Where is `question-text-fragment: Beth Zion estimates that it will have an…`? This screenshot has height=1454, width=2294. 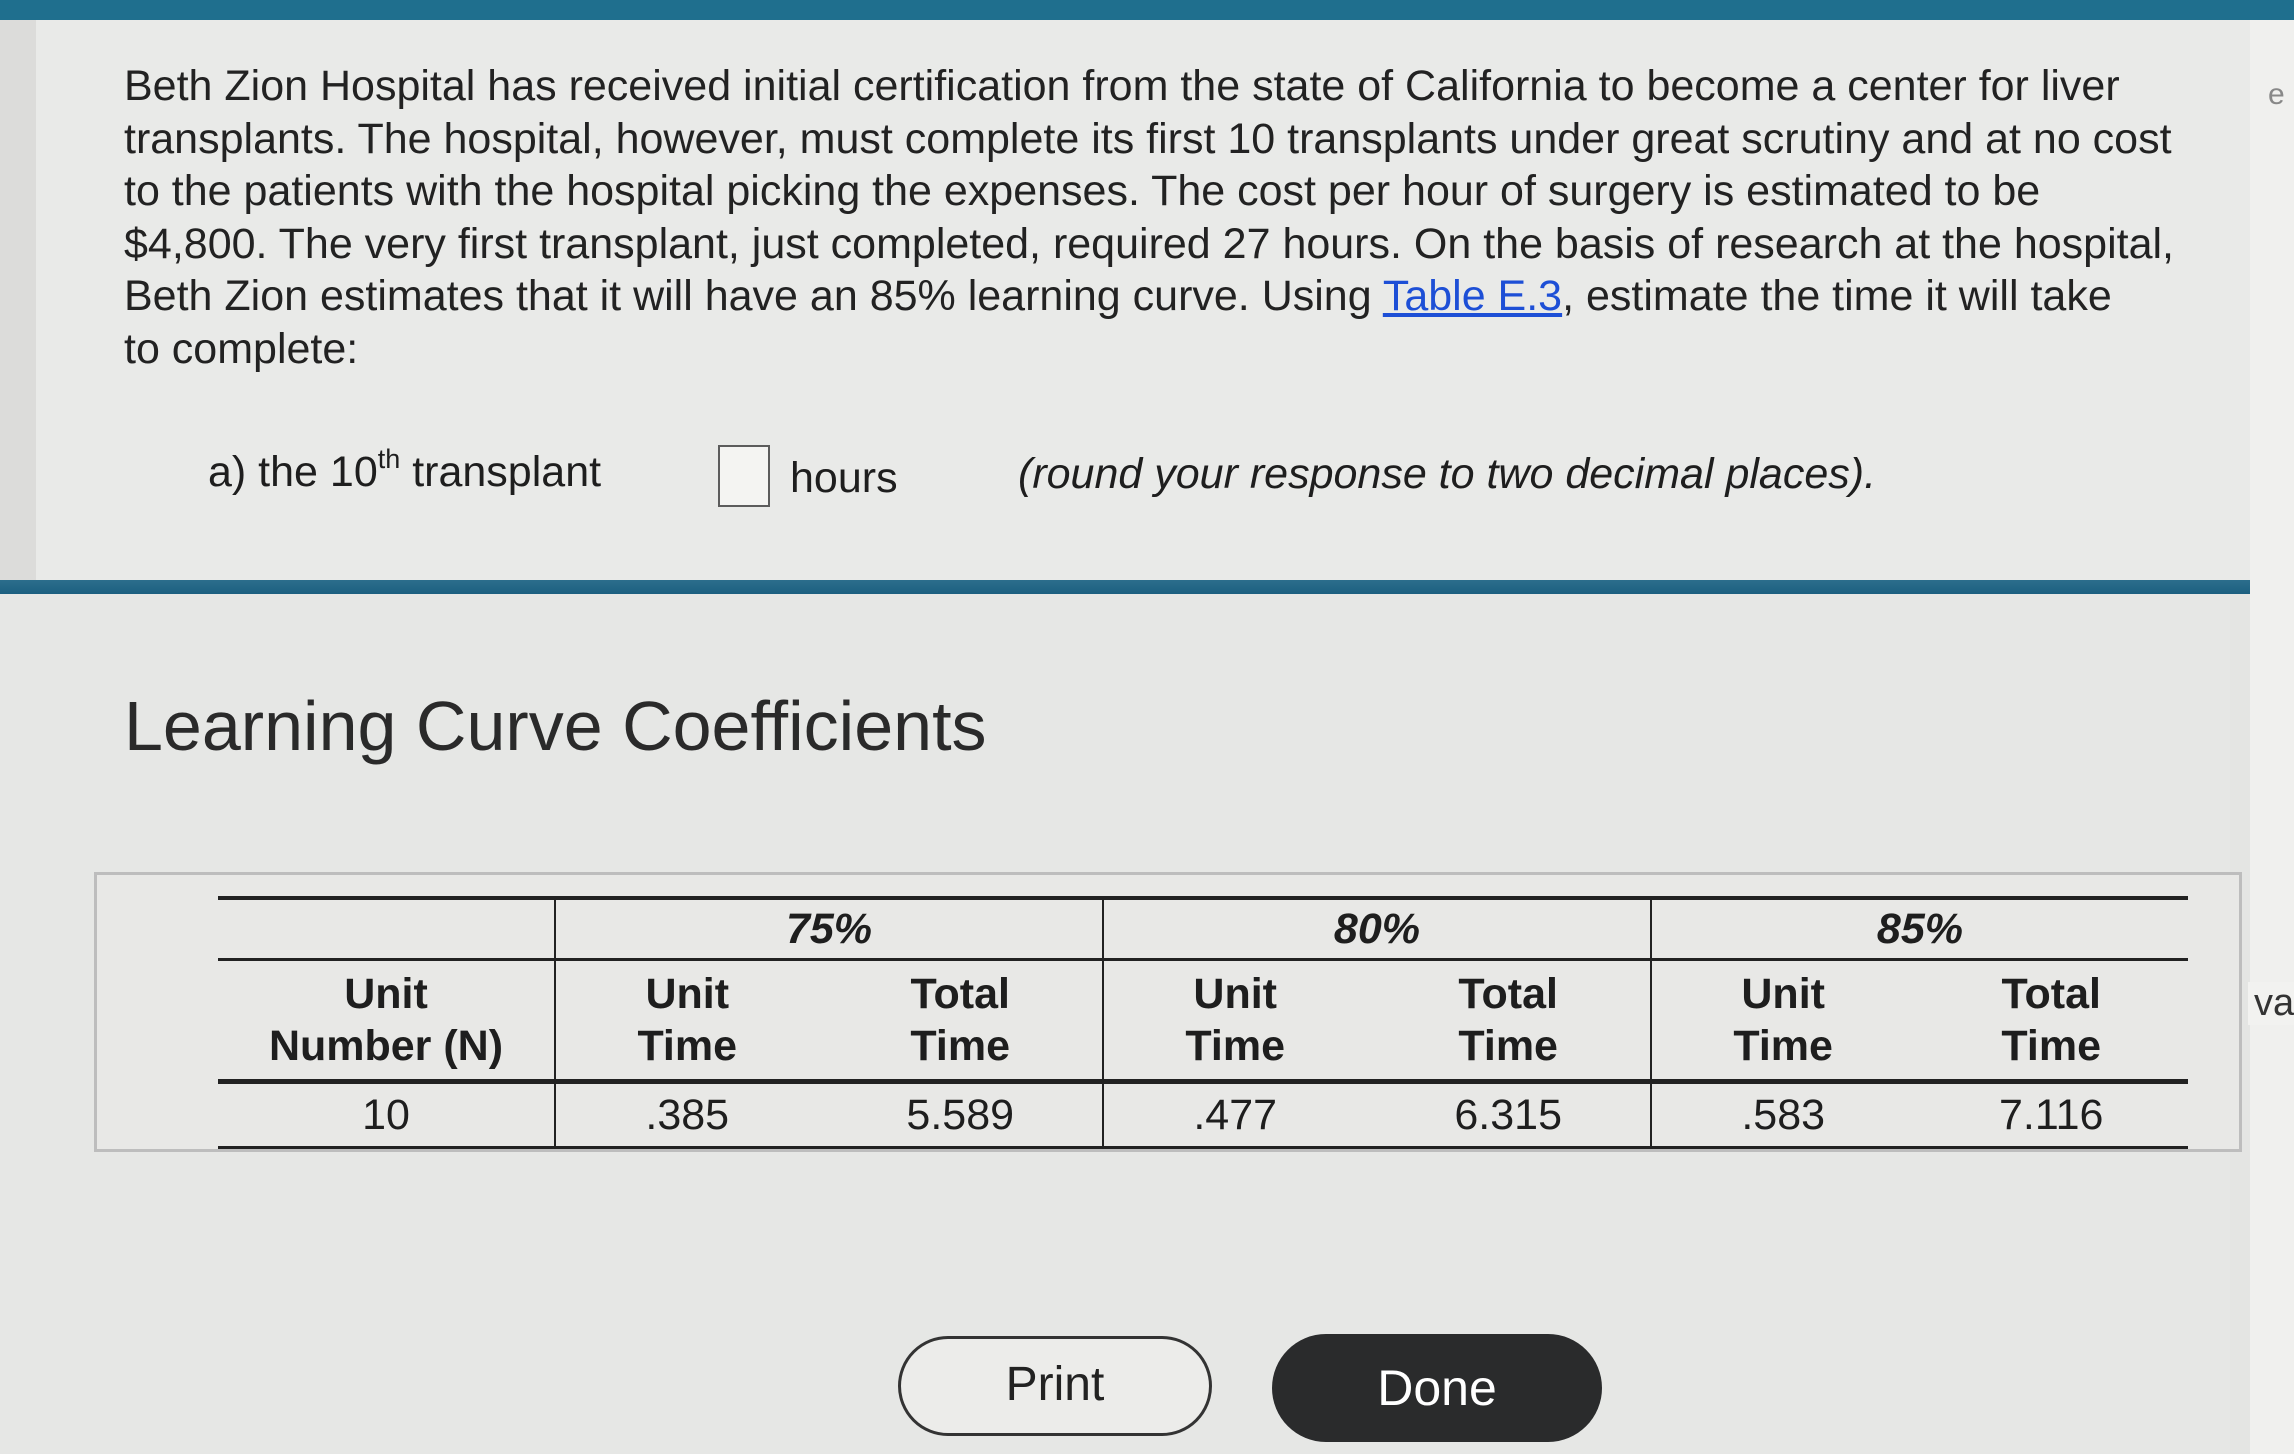
question-text-fragment: Beth Zion estimates that it will have an… is located at coordinates (753, 296).